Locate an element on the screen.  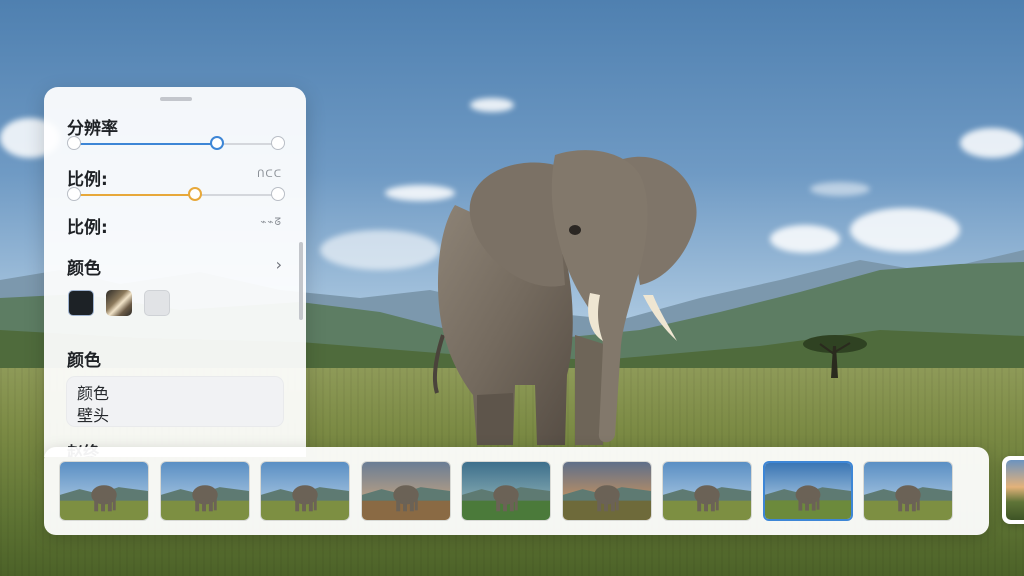
acacia-tree-icon is located at coordinates (835, 356).